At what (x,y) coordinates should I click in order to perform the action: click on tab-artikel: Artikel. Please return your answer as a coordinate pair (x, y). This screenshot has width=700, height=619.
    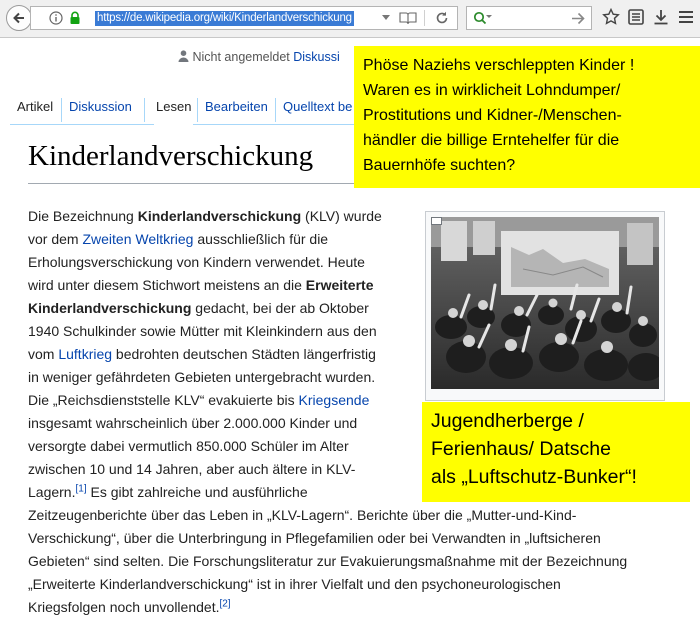
    Looking at the image, I should click on (35, 109).